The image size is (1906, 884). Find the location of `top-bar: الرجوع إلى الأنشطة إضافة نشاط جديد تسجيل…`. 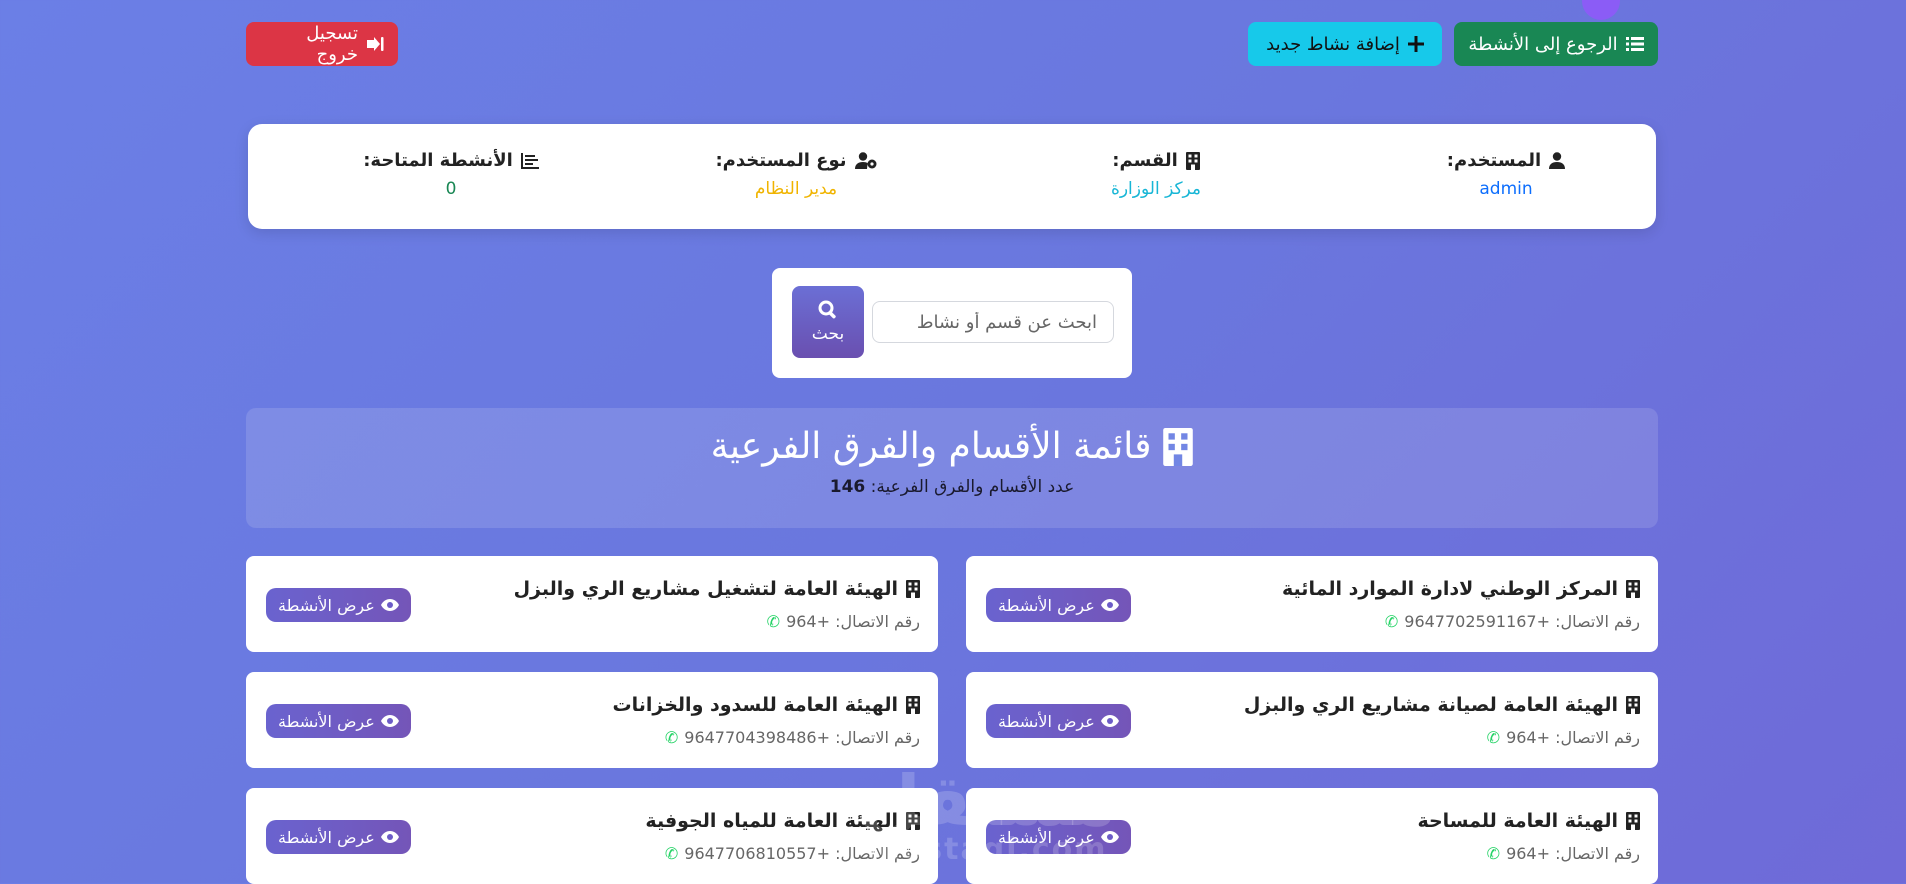

top-bar: الرجوع إلى الأنشطة إضافة نشاط جديد تسجيل… is located at coordinates (952, 45).